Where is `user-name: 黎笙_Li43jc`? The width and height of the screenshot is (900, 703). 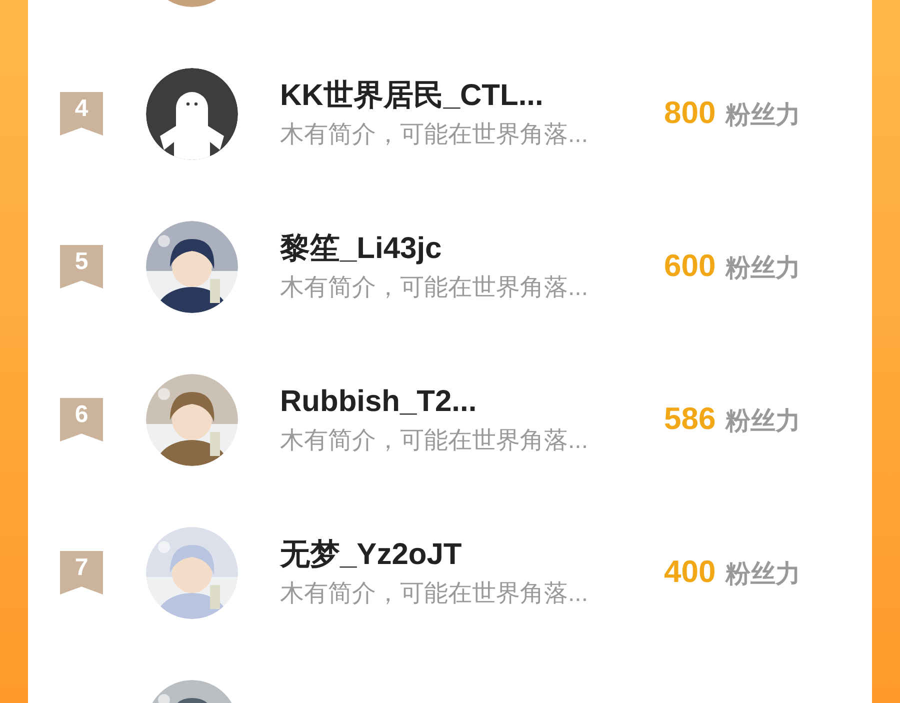 user-name: 黎笙_Li43jc is located at coordinates (465, 249).